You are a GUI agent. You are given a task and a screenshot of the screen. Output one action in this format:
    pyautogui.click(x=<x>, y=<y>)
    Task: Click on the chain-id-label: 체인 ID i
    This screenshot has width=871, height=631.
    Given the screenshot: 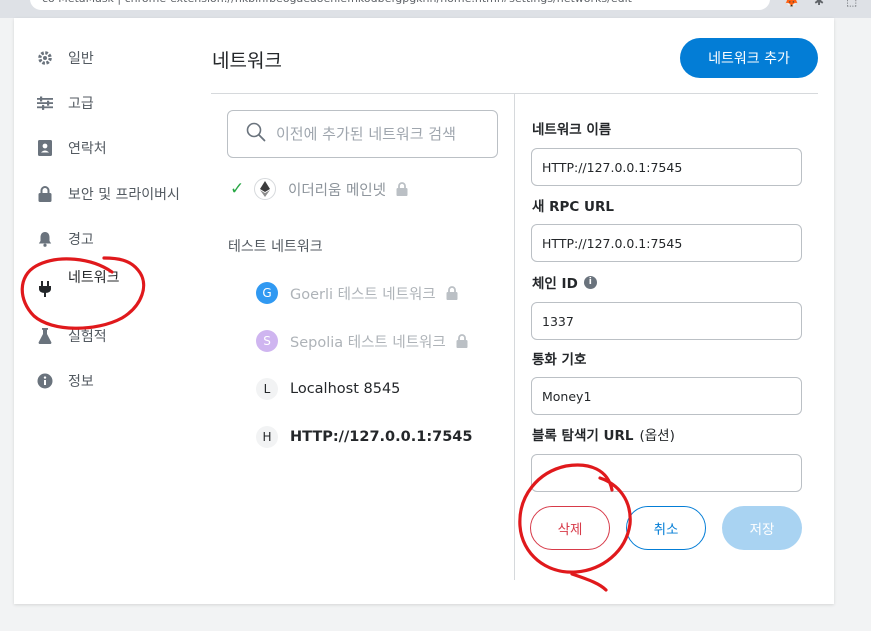 What is the action you would take?
    pyautogui.click(x=564, y=282)
    